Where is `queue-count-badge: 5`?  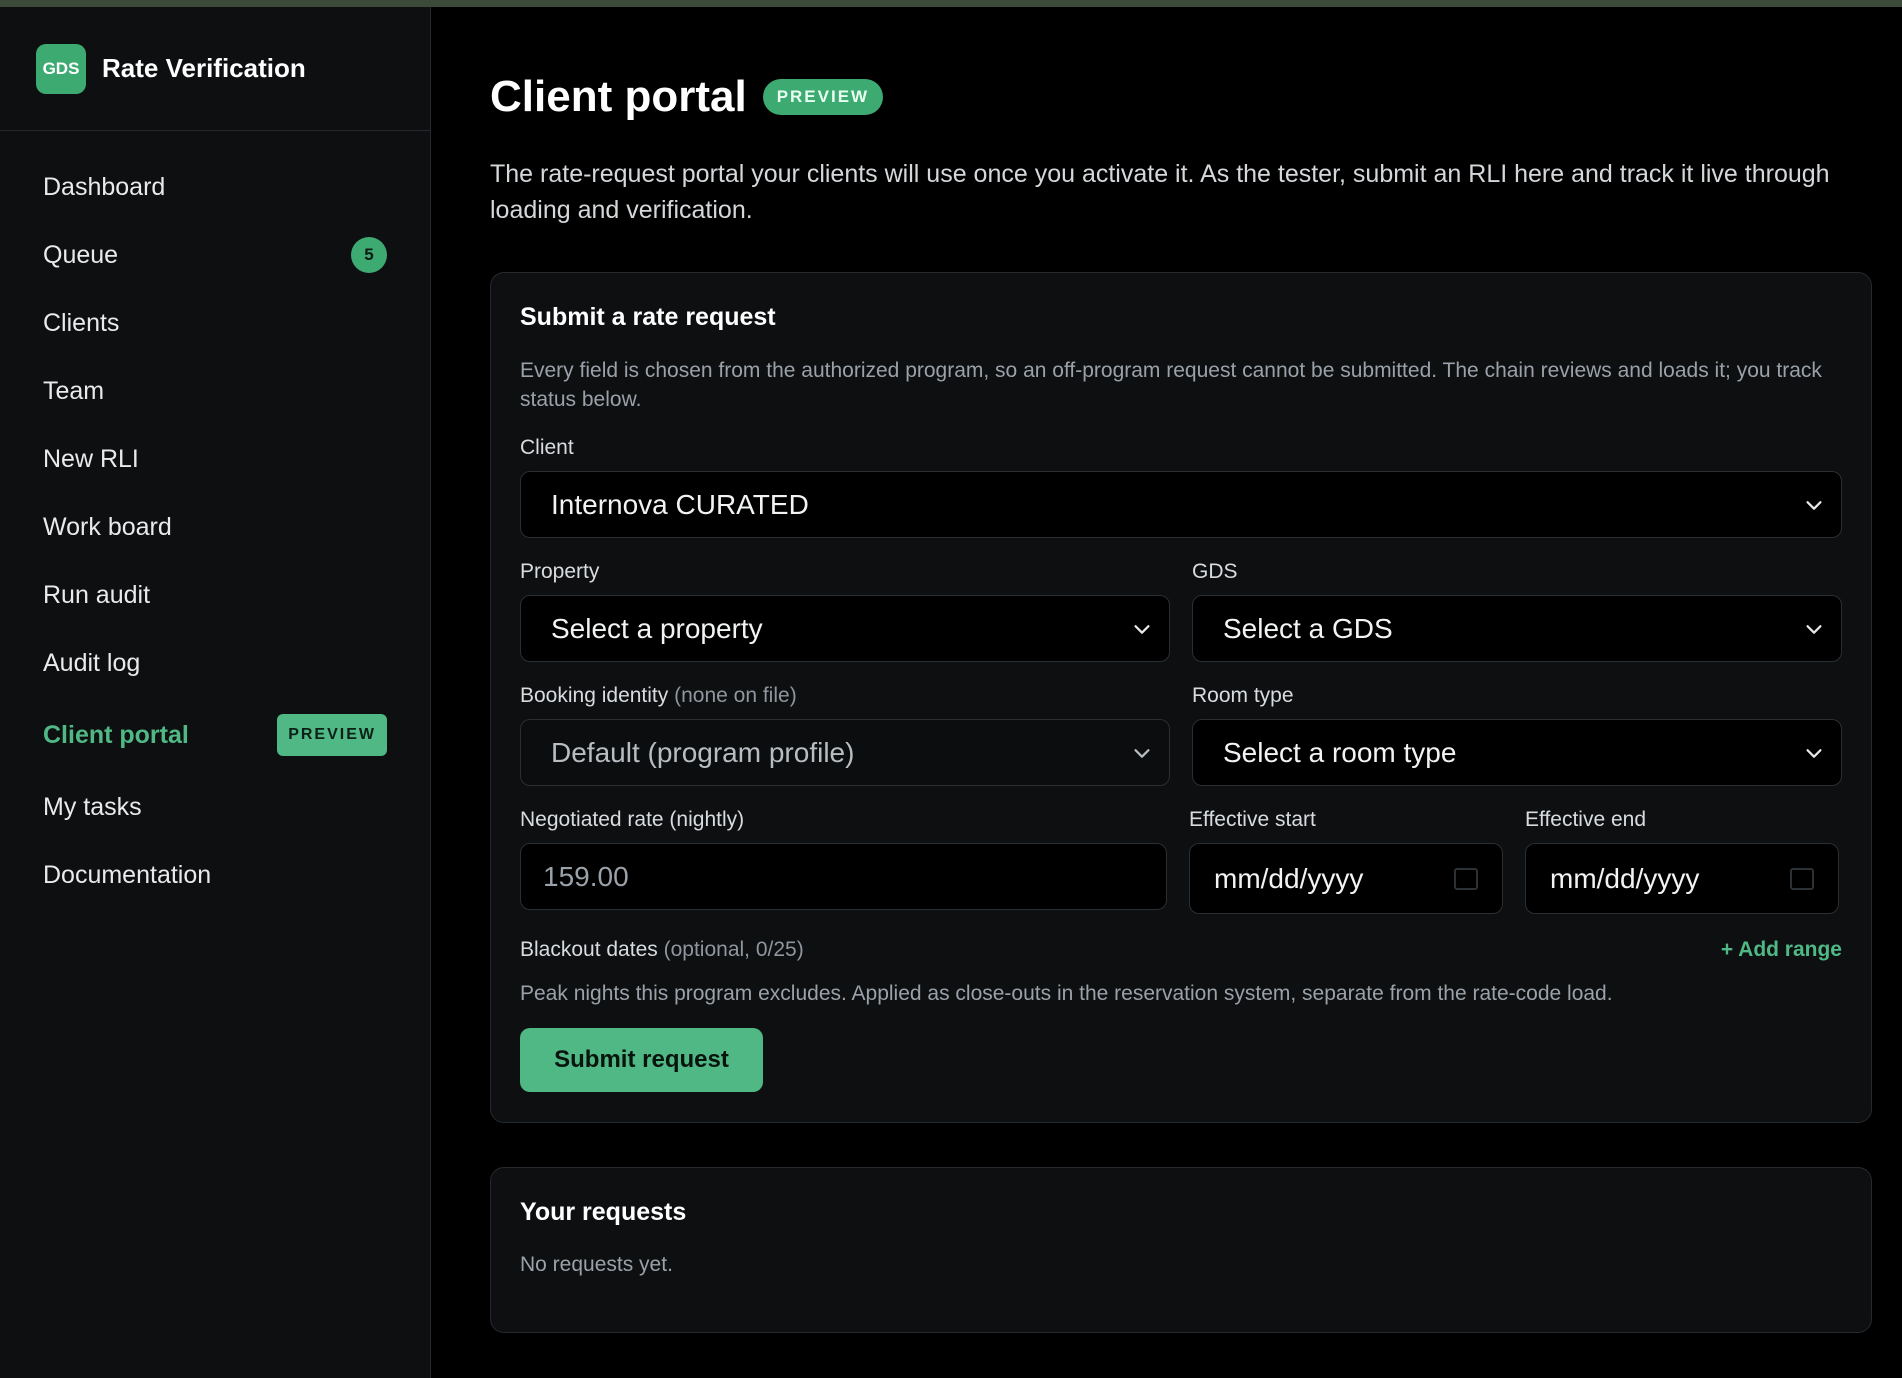
queue-count-badge: 5 is located at coordinates (369, 255).